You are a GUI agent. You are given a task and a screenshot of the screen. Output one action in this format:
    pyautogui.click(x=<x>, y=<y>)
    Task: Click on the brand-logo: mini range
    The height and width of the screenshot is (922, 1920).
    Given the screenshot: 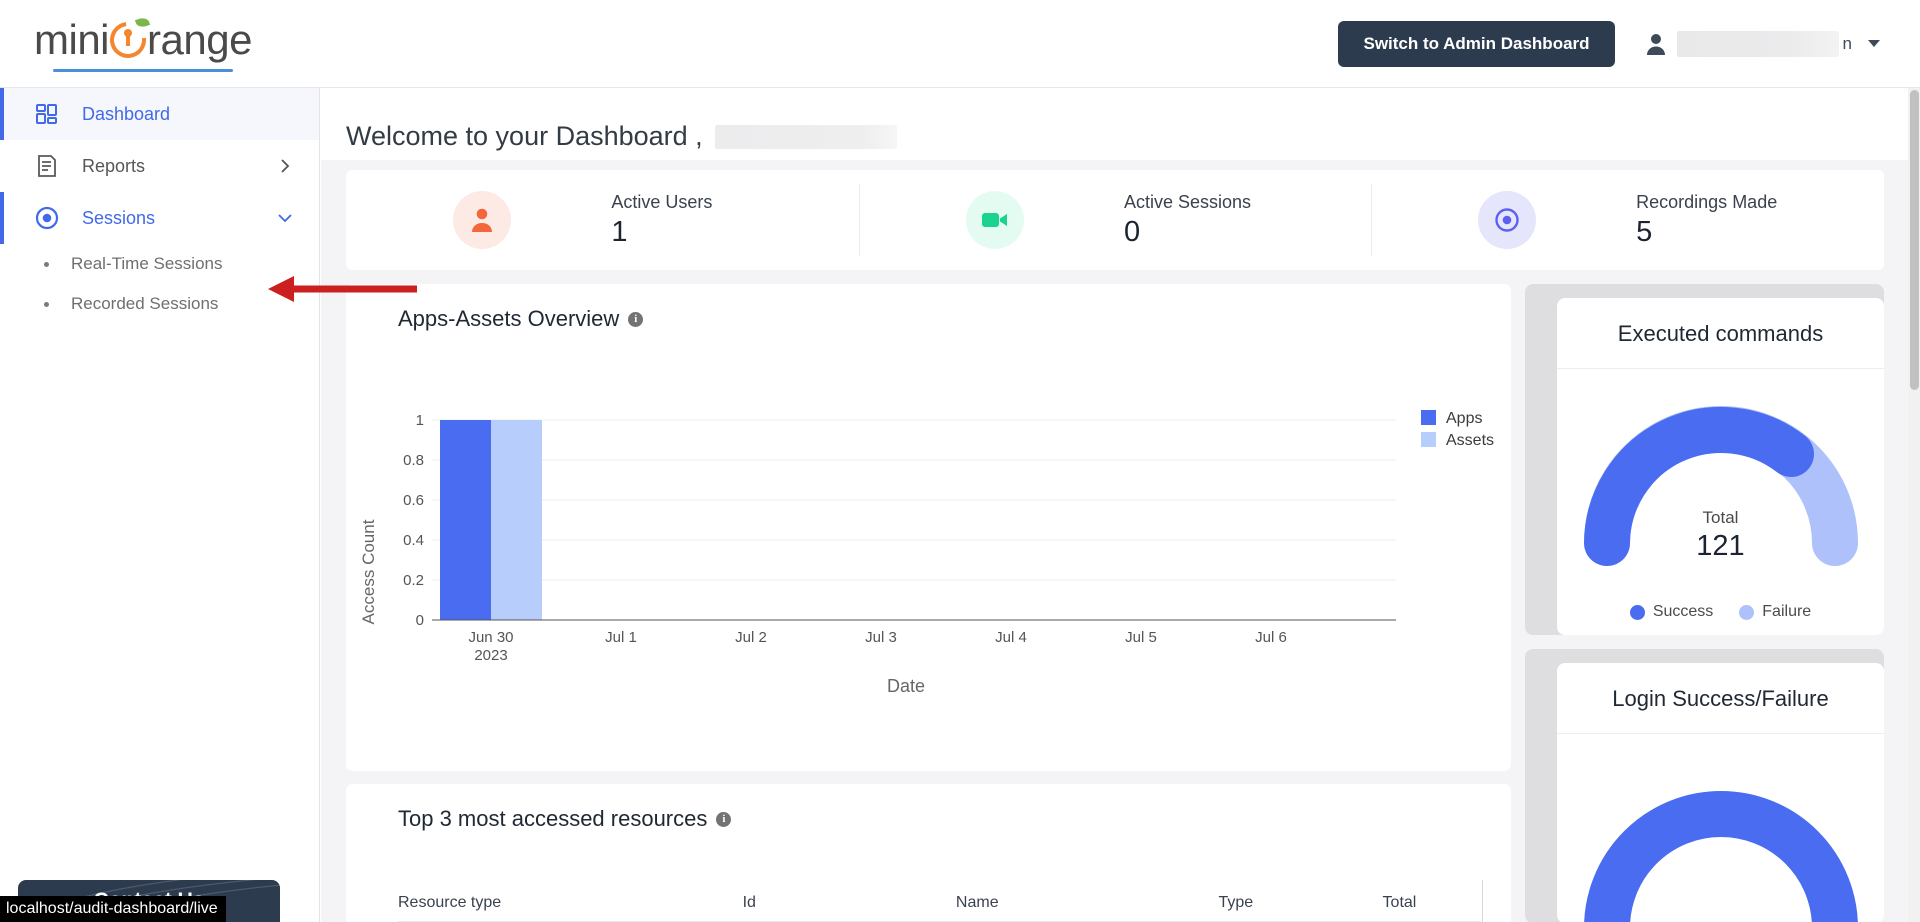 What is the action you would take?
    pyautogui.click(x=143, y=43)
    